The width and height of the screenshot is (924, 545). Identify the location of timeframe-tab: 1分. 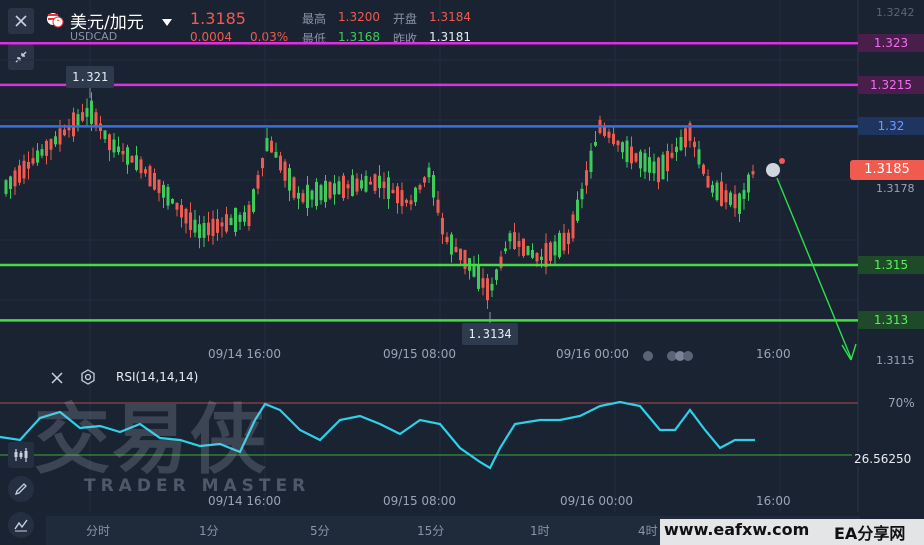
(209, 530).